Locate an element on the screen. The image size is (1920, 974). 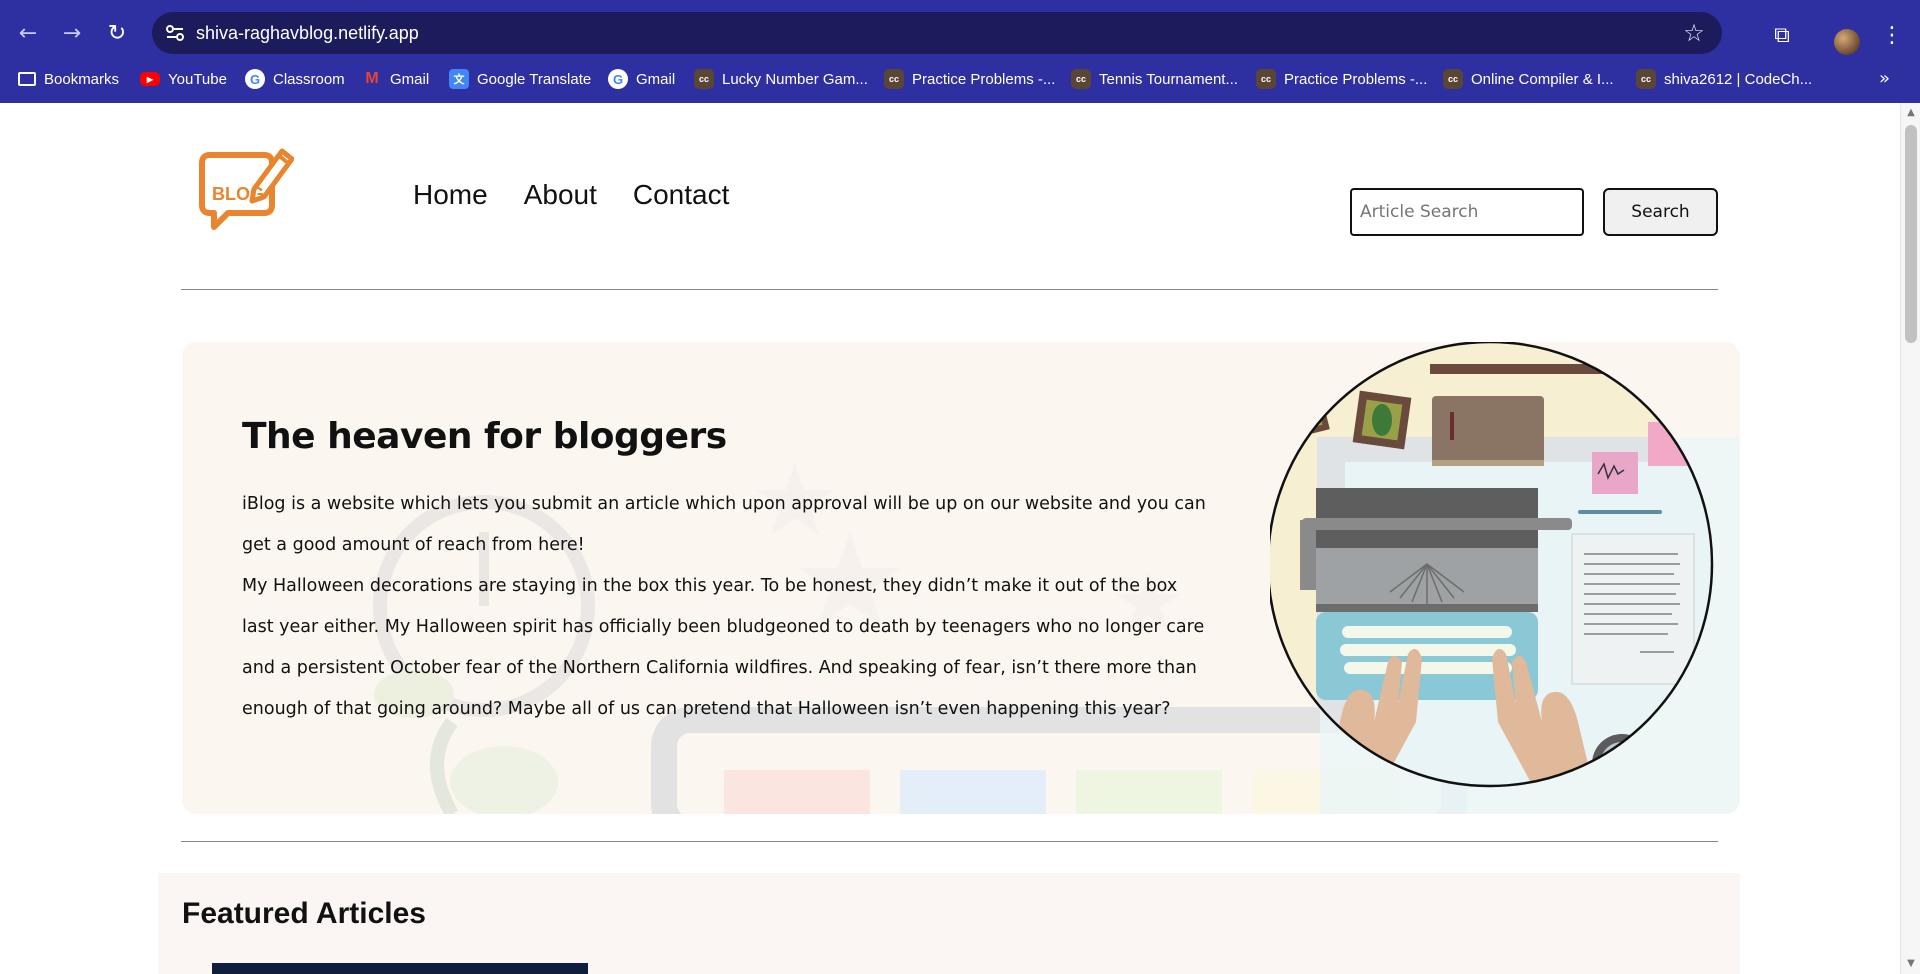
bookmark-label: YouTube is located at coordinates (197, 79).